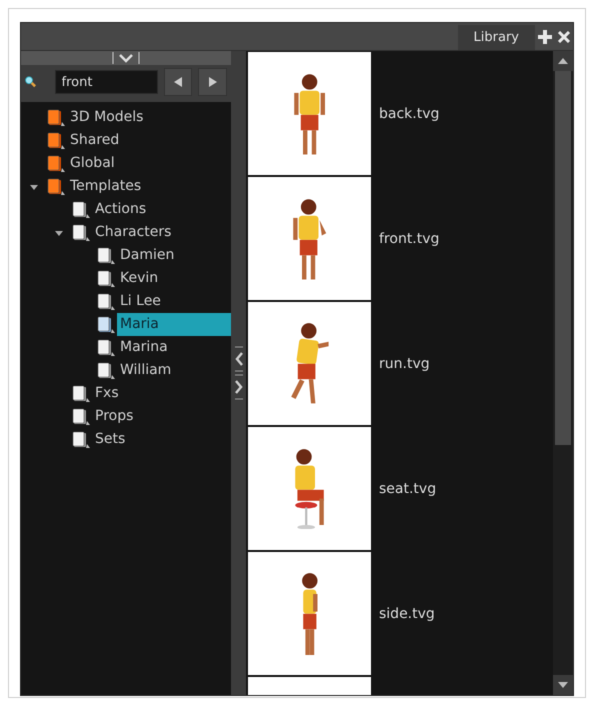 The height and width of the screenshot is (706, 590). I want to click on tree-item: Characters, so click(161, 232).